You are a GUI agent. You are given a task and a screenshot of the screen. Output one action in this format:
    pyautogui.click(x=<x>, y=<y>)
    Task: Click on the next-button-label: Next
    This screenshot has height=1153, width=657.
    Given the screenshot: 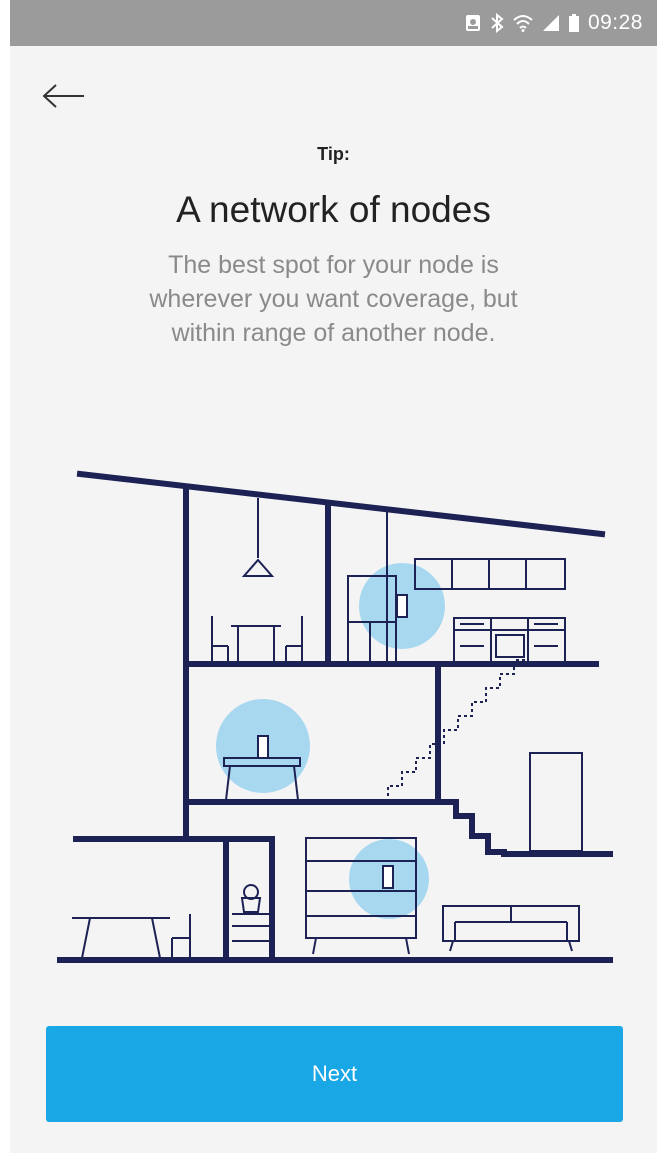 What is the action you would take?
    pyautogui.click(x=334, y=1073)
    